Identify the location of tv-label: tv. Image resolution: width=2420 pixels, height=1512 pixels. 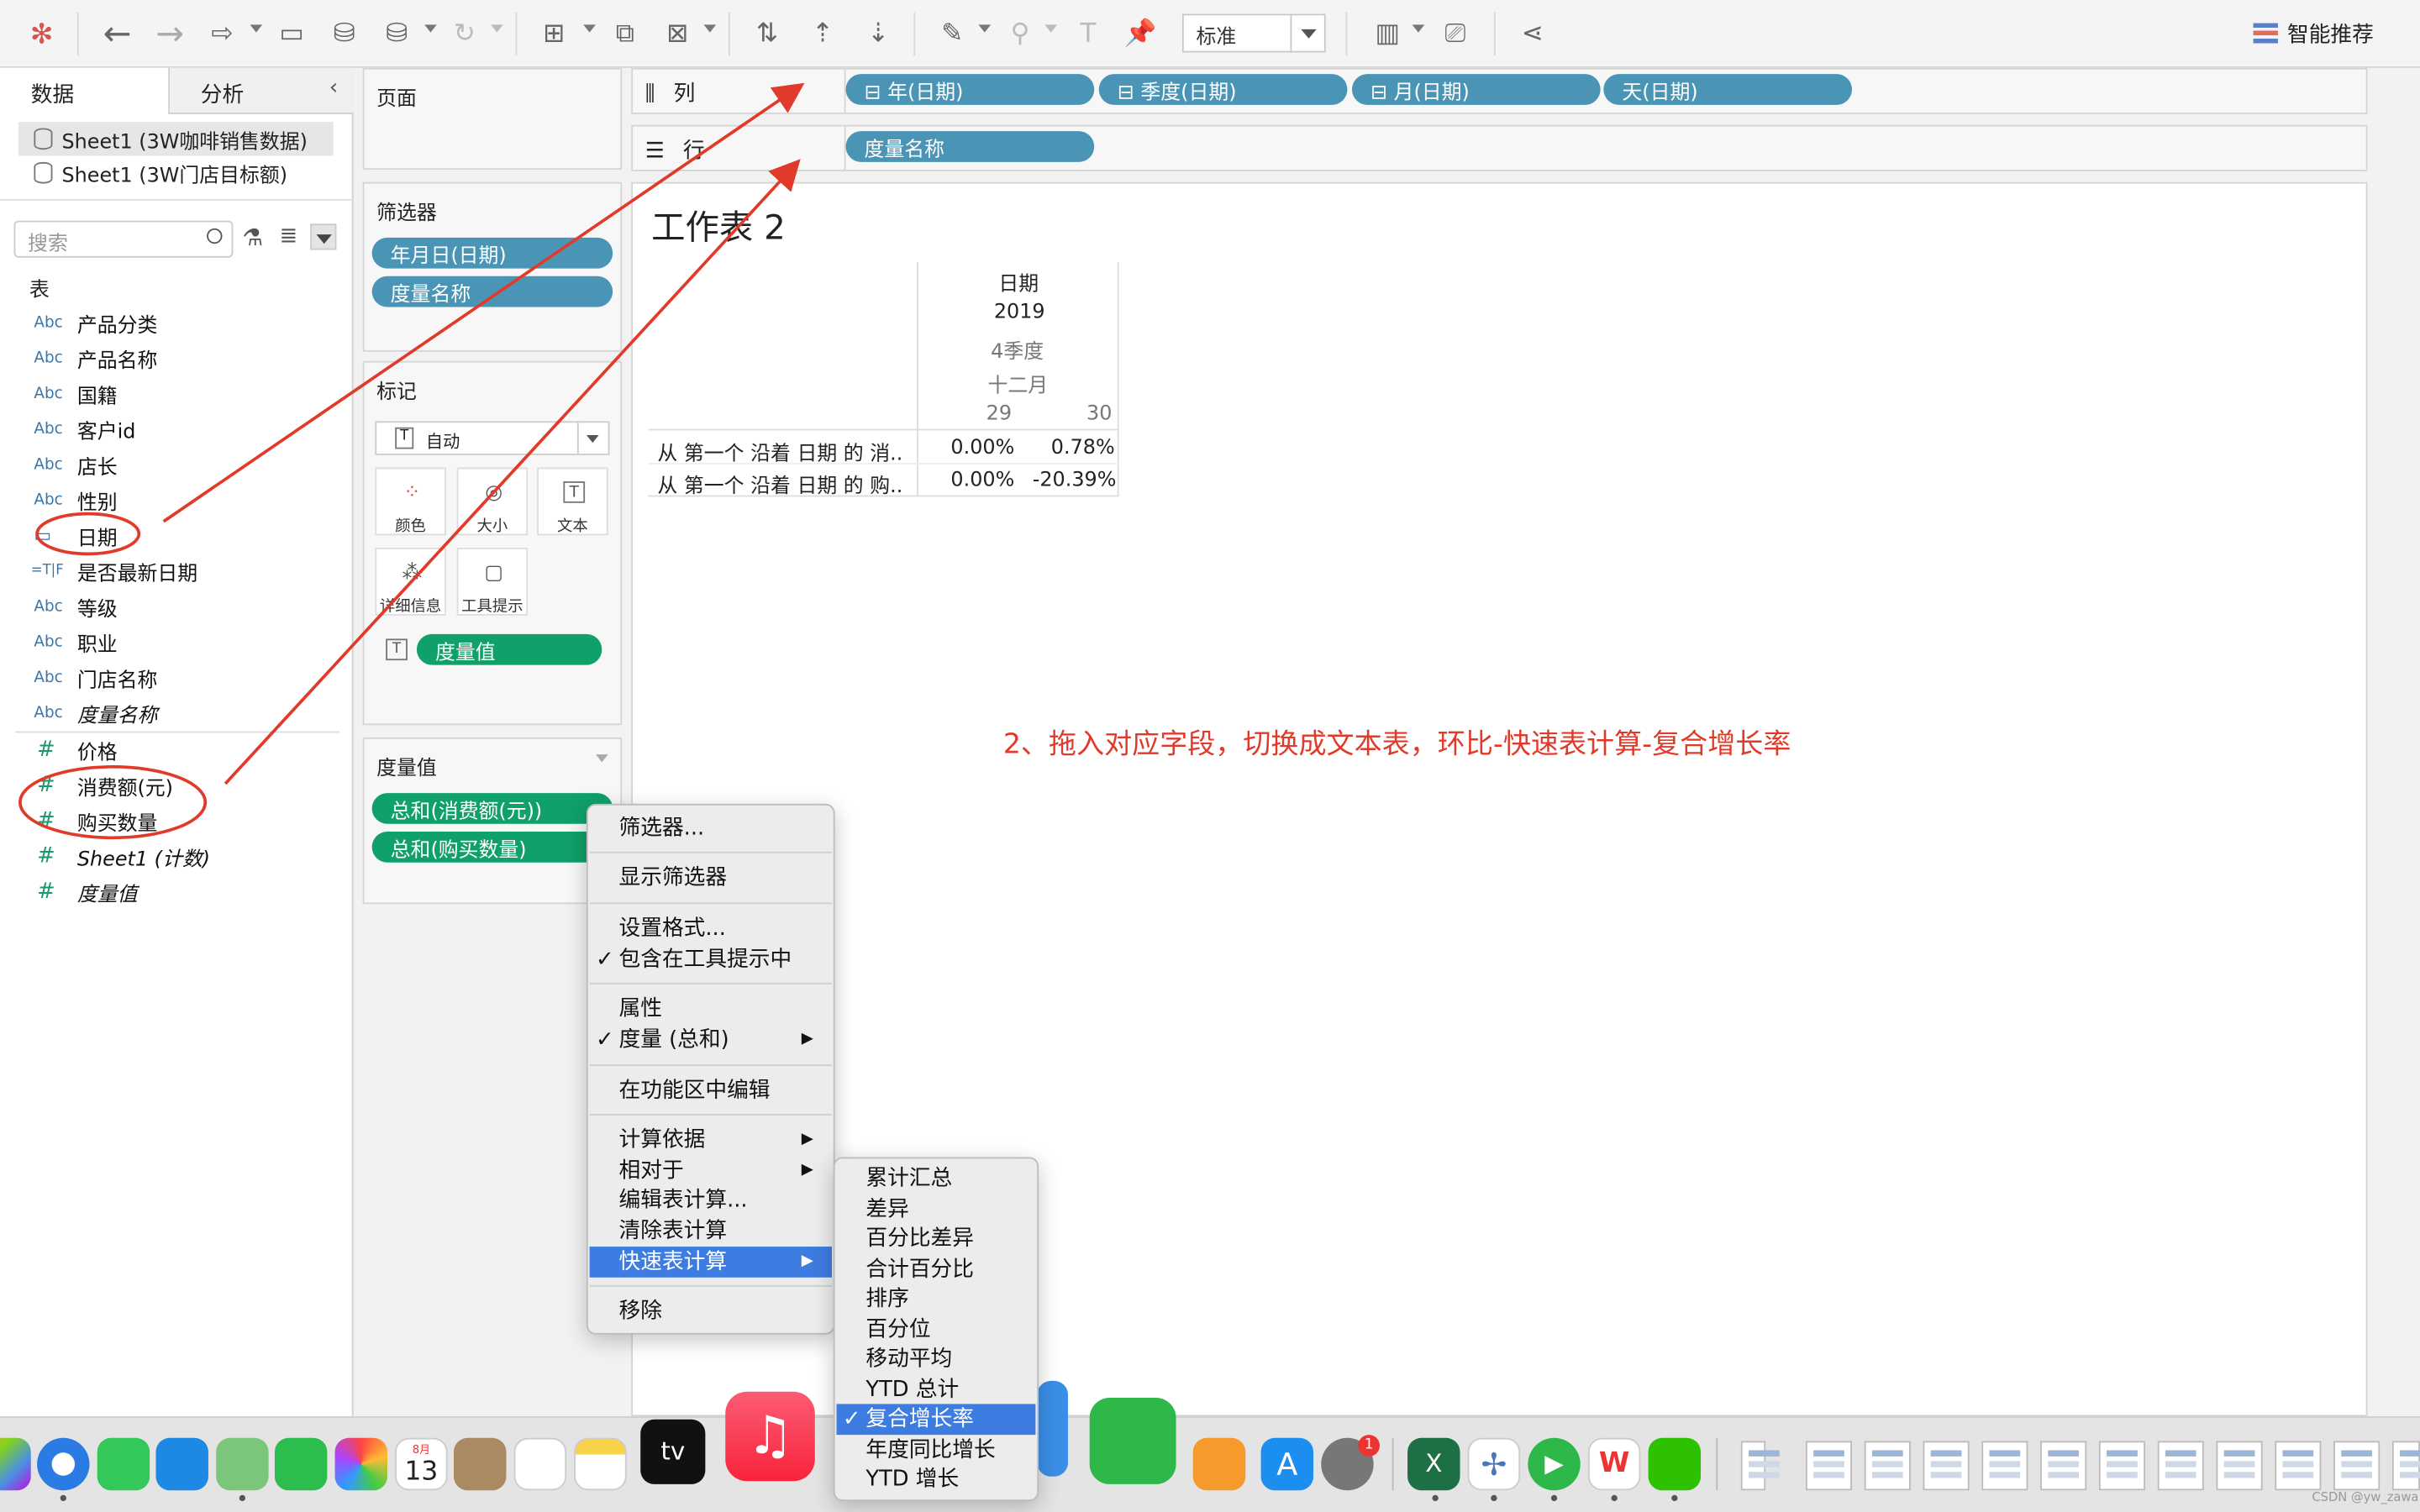
(673, 1451).